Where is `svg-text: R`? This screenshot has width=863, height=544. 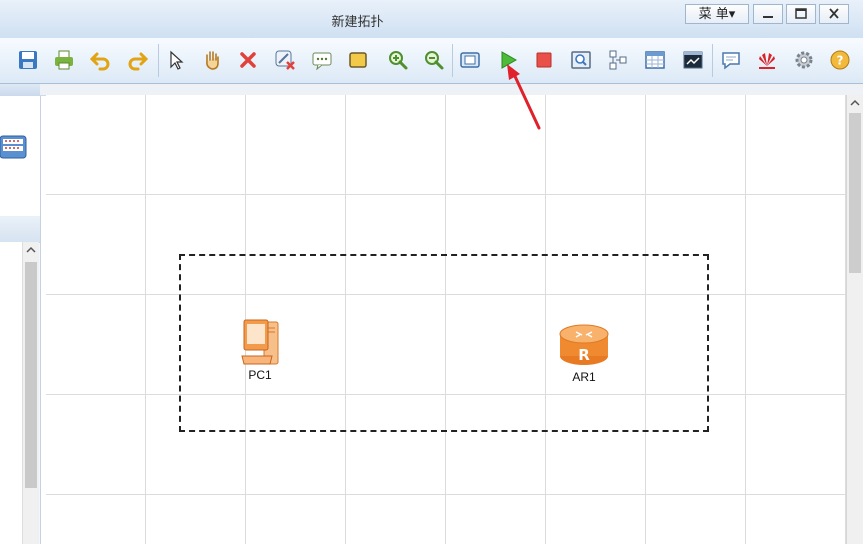
svg-text: R is located at coordinates (584, 355).